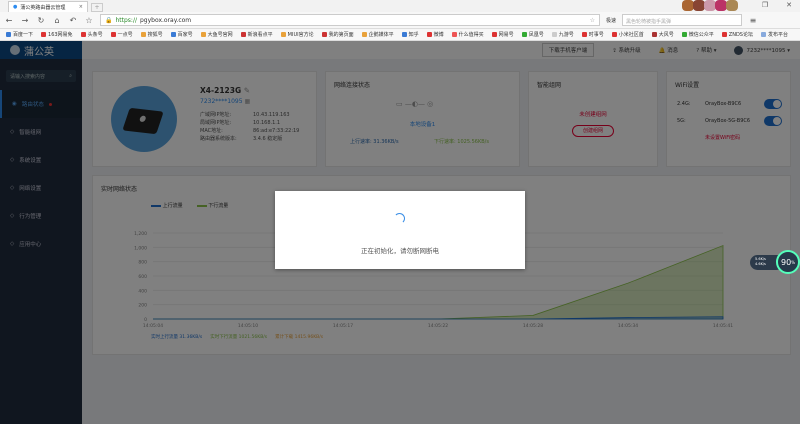 The width and height of the screenshot is (800, 424). What do you see at coordinates (297, 34) in the screenshot?
I see `bookmark-item: MIUI官方论` at bounding box center [297, 34].